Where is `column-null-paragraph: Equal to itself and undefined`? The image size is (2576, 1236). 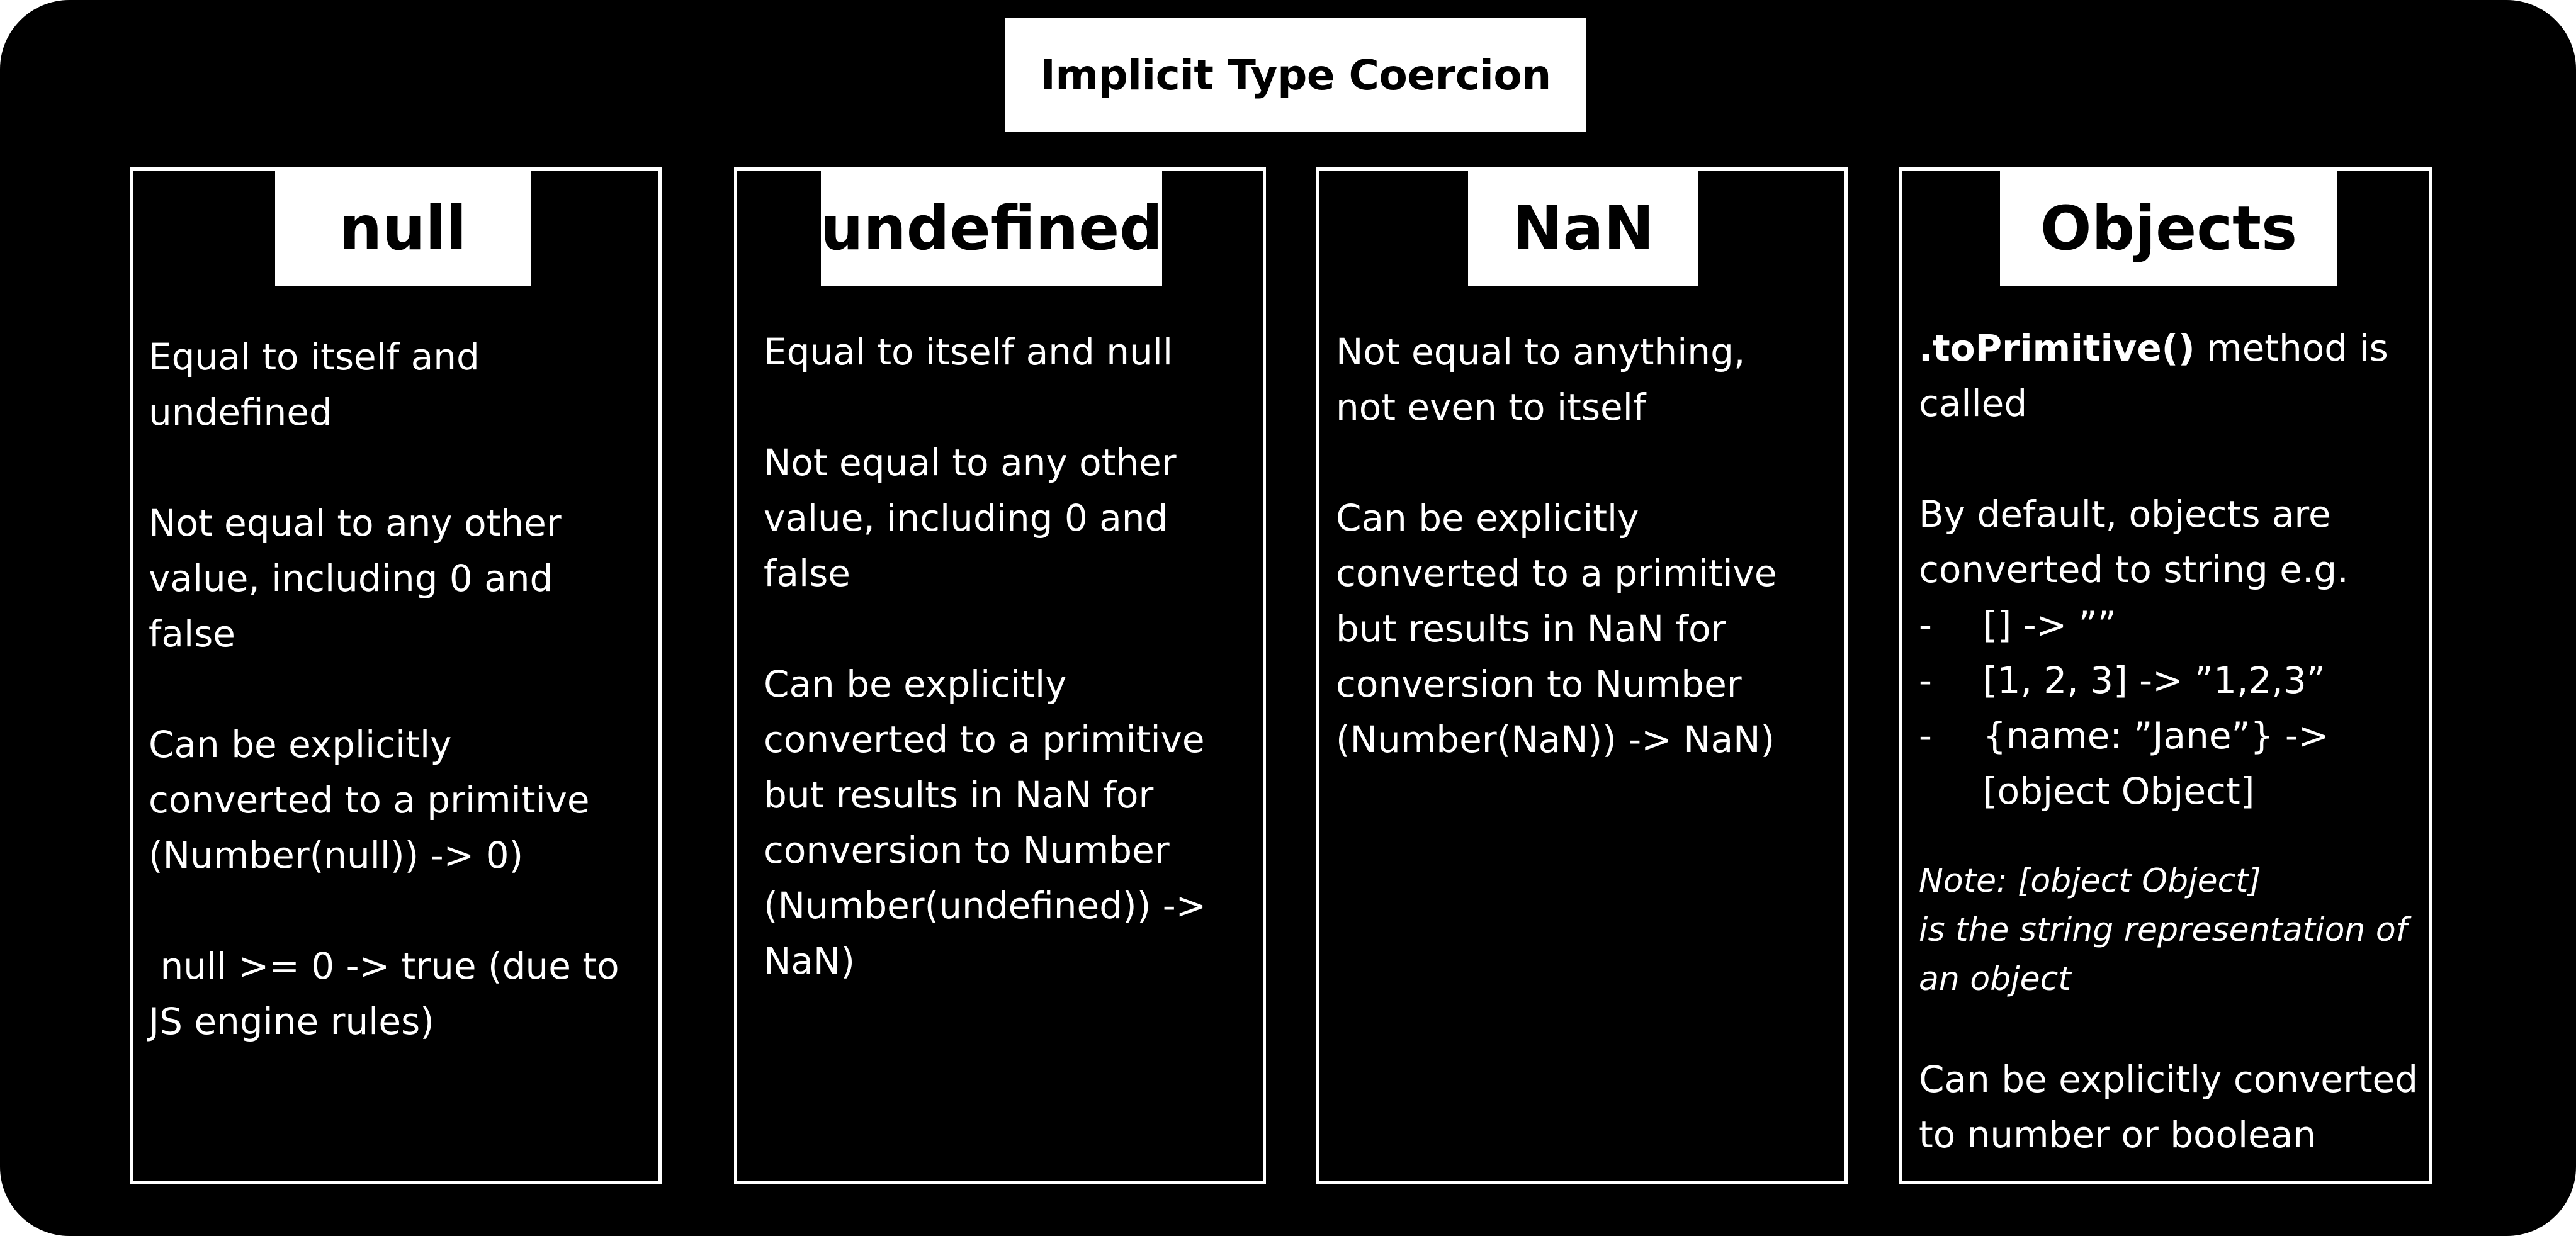
column-null-paragraph: Equal to itself and undefined is located at coordinates (314, 384).